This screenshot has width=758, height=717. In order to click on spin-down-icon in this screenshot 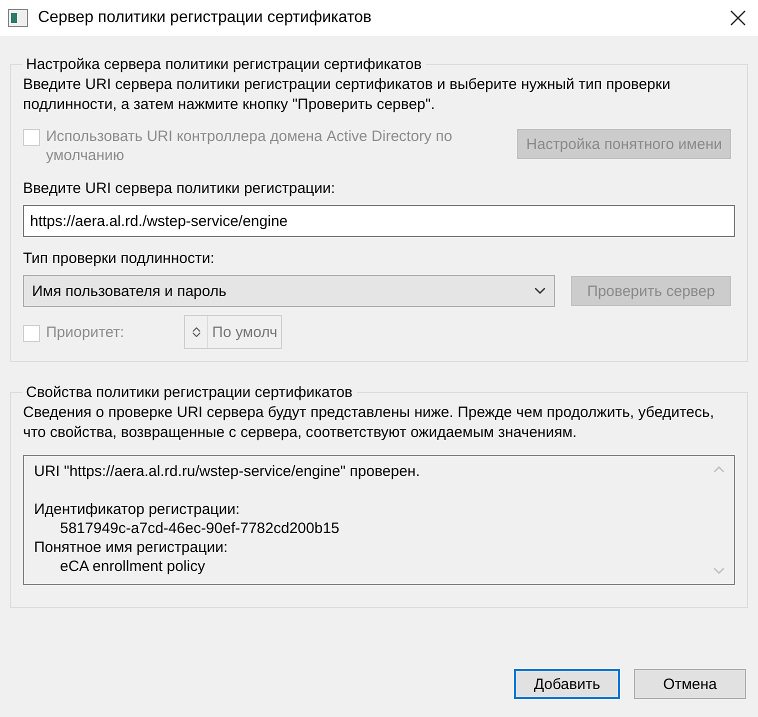, I will do `click(196, 335)`.